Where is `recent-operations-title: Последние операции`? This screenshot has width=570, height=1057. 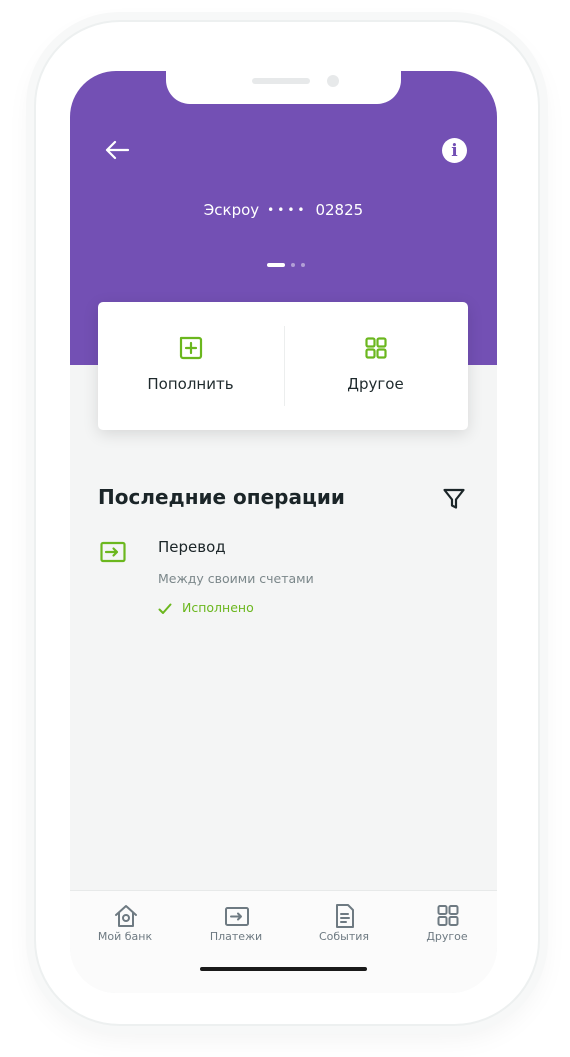
recent-operations-title: Последние операции is located at coordinates (221, 497).